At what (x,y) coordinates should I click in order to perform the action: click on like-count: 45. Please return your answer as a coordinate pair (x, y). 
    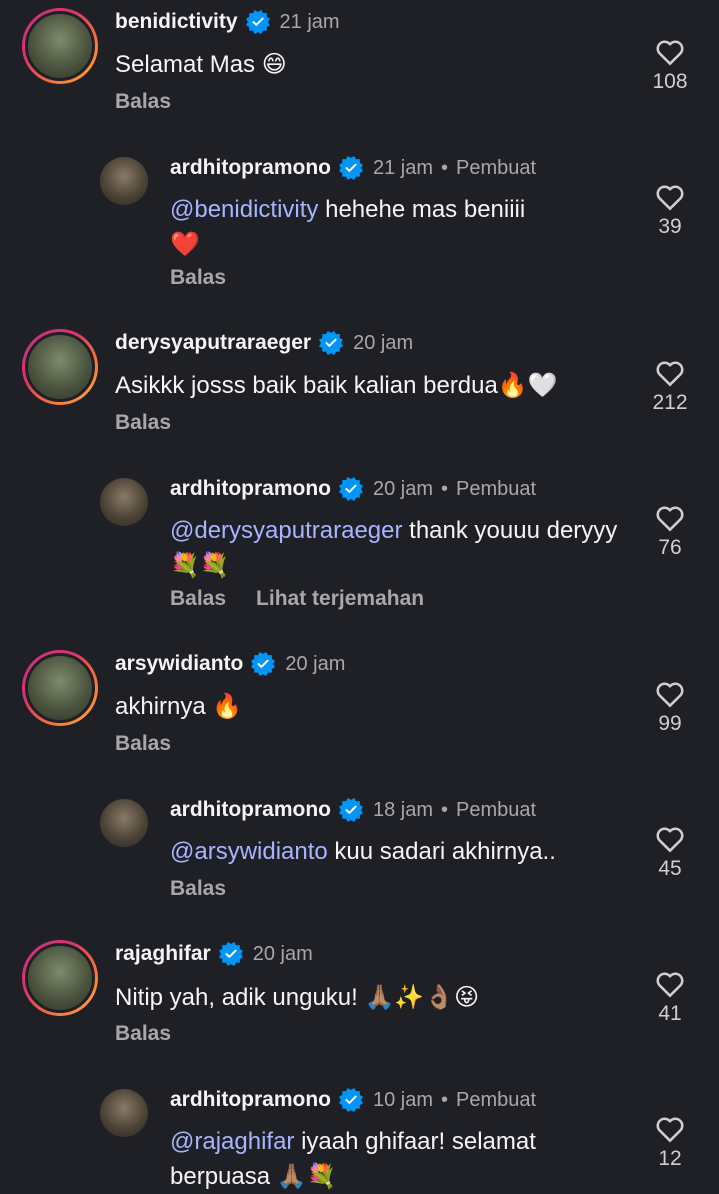
    Looking at the image, I should click on (670, 868).